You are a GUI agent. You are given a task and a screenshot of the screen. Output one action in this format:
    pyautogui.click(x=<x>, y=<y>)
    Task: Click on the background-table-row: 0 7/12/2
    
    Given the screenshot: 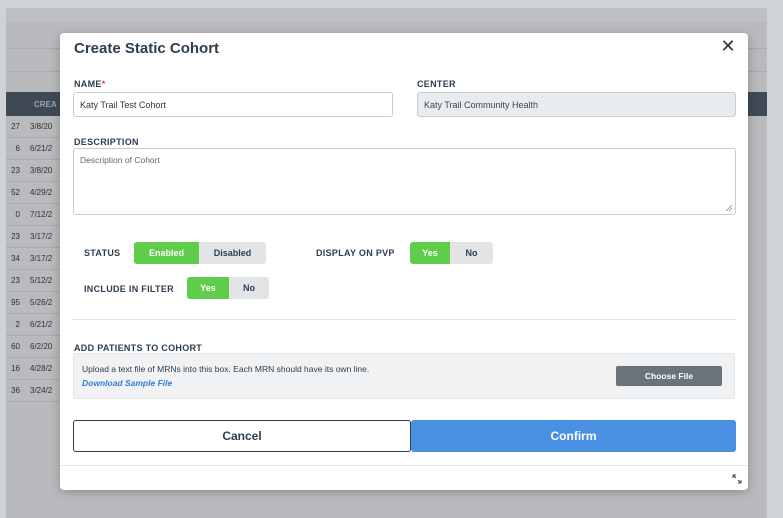 What is the action you would take?
    pyautogui.click(x=36, y=215)
    